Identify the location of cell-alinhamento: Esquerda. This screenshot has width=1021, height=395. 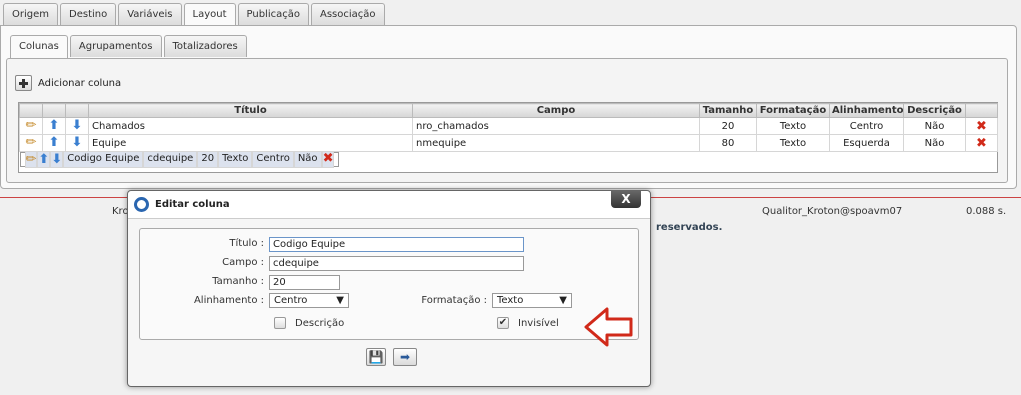
(866, 143).